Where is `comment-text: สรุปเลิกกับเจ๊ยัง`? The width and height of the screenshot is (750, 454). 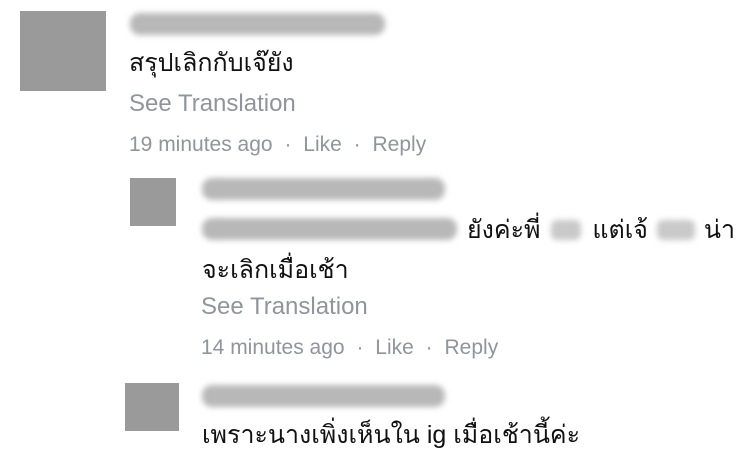
comment-text: สรุปเลิกกับเจ๊ยัง is located at coordinates (211, 63).